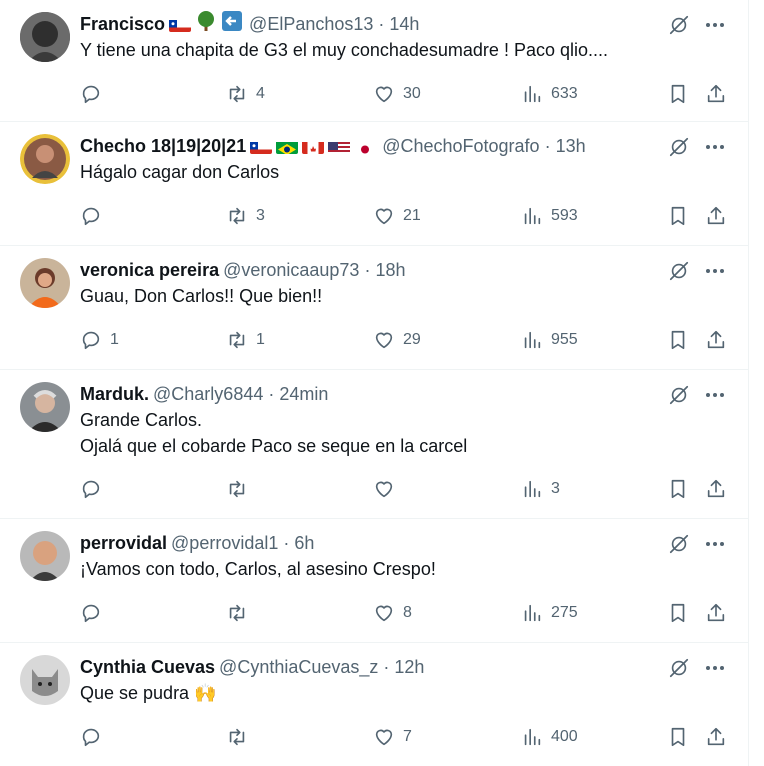  Describe the element at coordinates (99, 340) in the screenshot. I see `reply-button: 1` at that location.